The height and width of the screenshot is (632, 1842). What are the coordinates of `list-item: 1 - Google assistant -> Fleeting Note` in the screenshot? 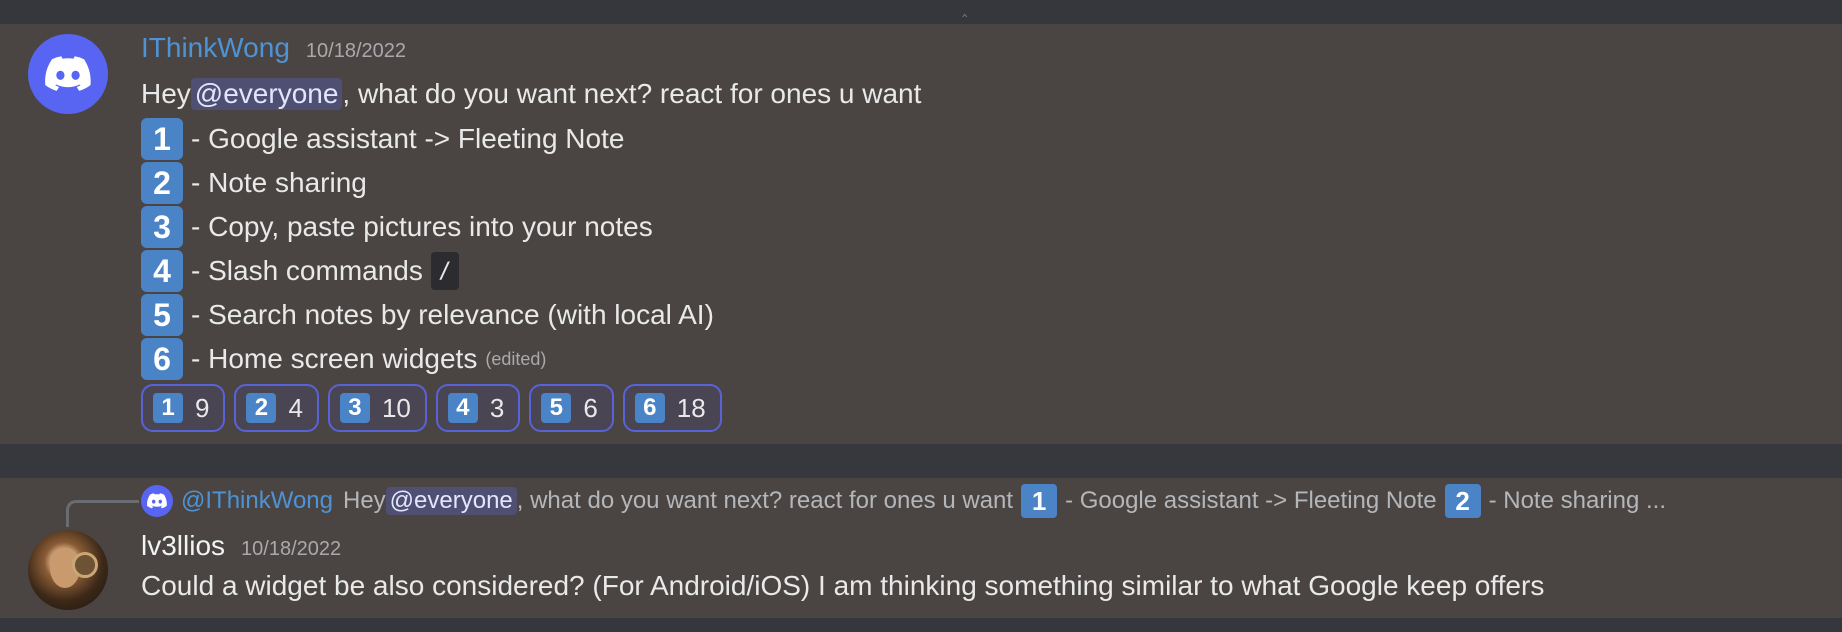 It's located at (382, 139).